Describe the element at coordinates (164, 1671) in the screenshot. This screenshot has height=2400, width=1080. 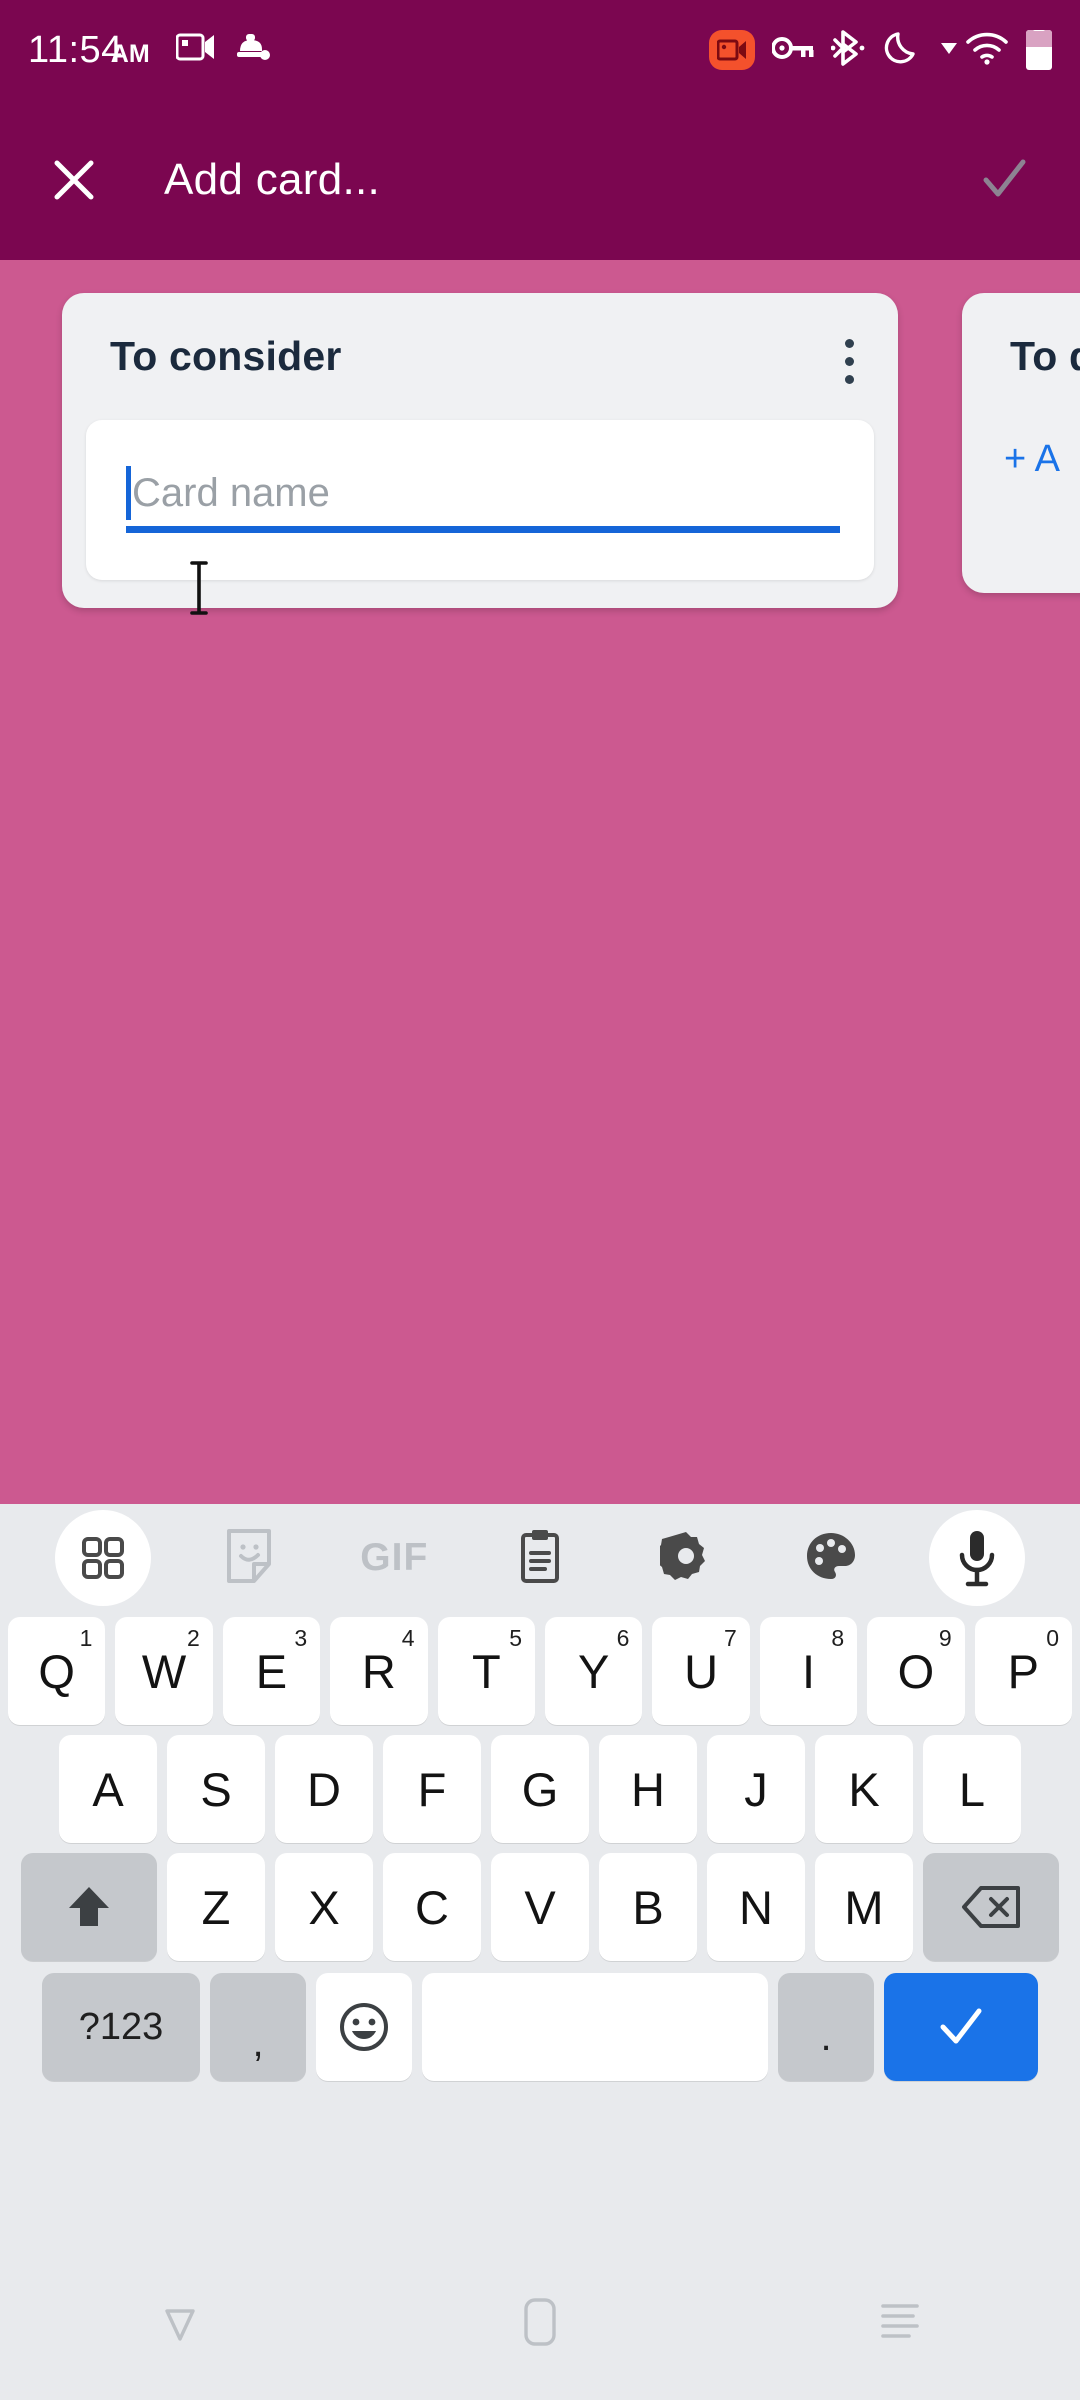
I see `key-w: 2 W` at that location.